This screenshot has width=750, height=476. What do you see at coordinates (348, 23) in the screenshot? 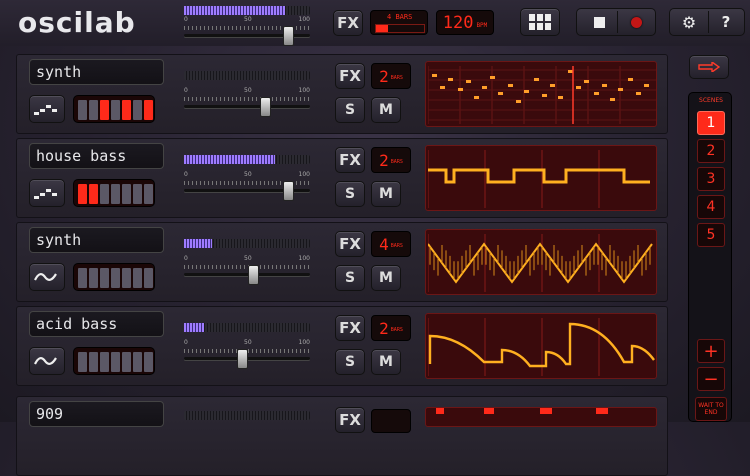
I see `master-fx-button: FX` at bounding box center [348, 23].